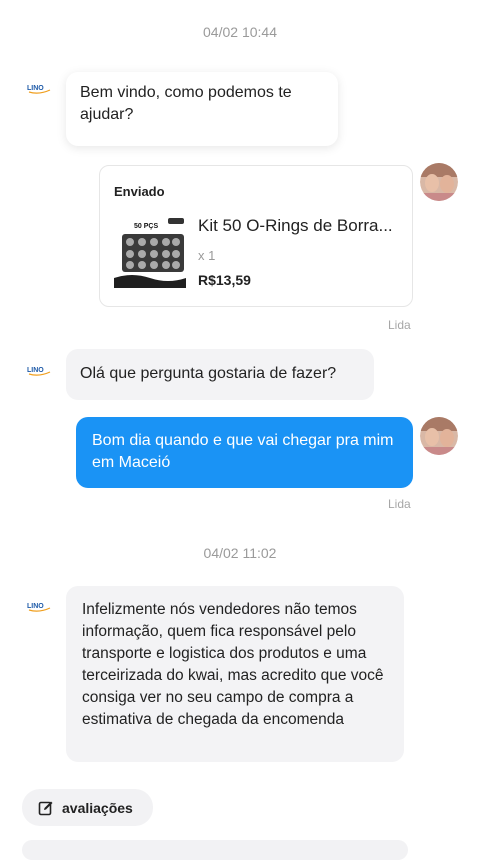 The image size is (480, 860). I want to click on svg-text: 50 PÇS, so click(146, 226).